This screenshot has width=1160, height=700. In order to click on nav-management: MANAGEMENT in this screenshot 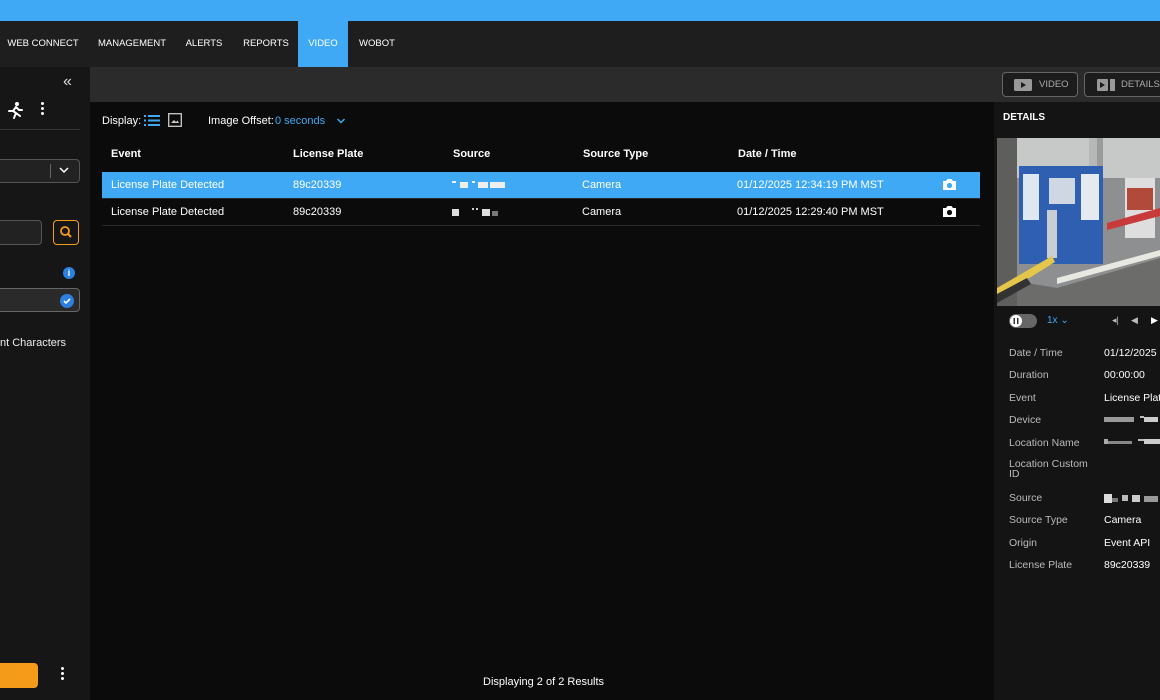, I will do `click(132, 44)`.